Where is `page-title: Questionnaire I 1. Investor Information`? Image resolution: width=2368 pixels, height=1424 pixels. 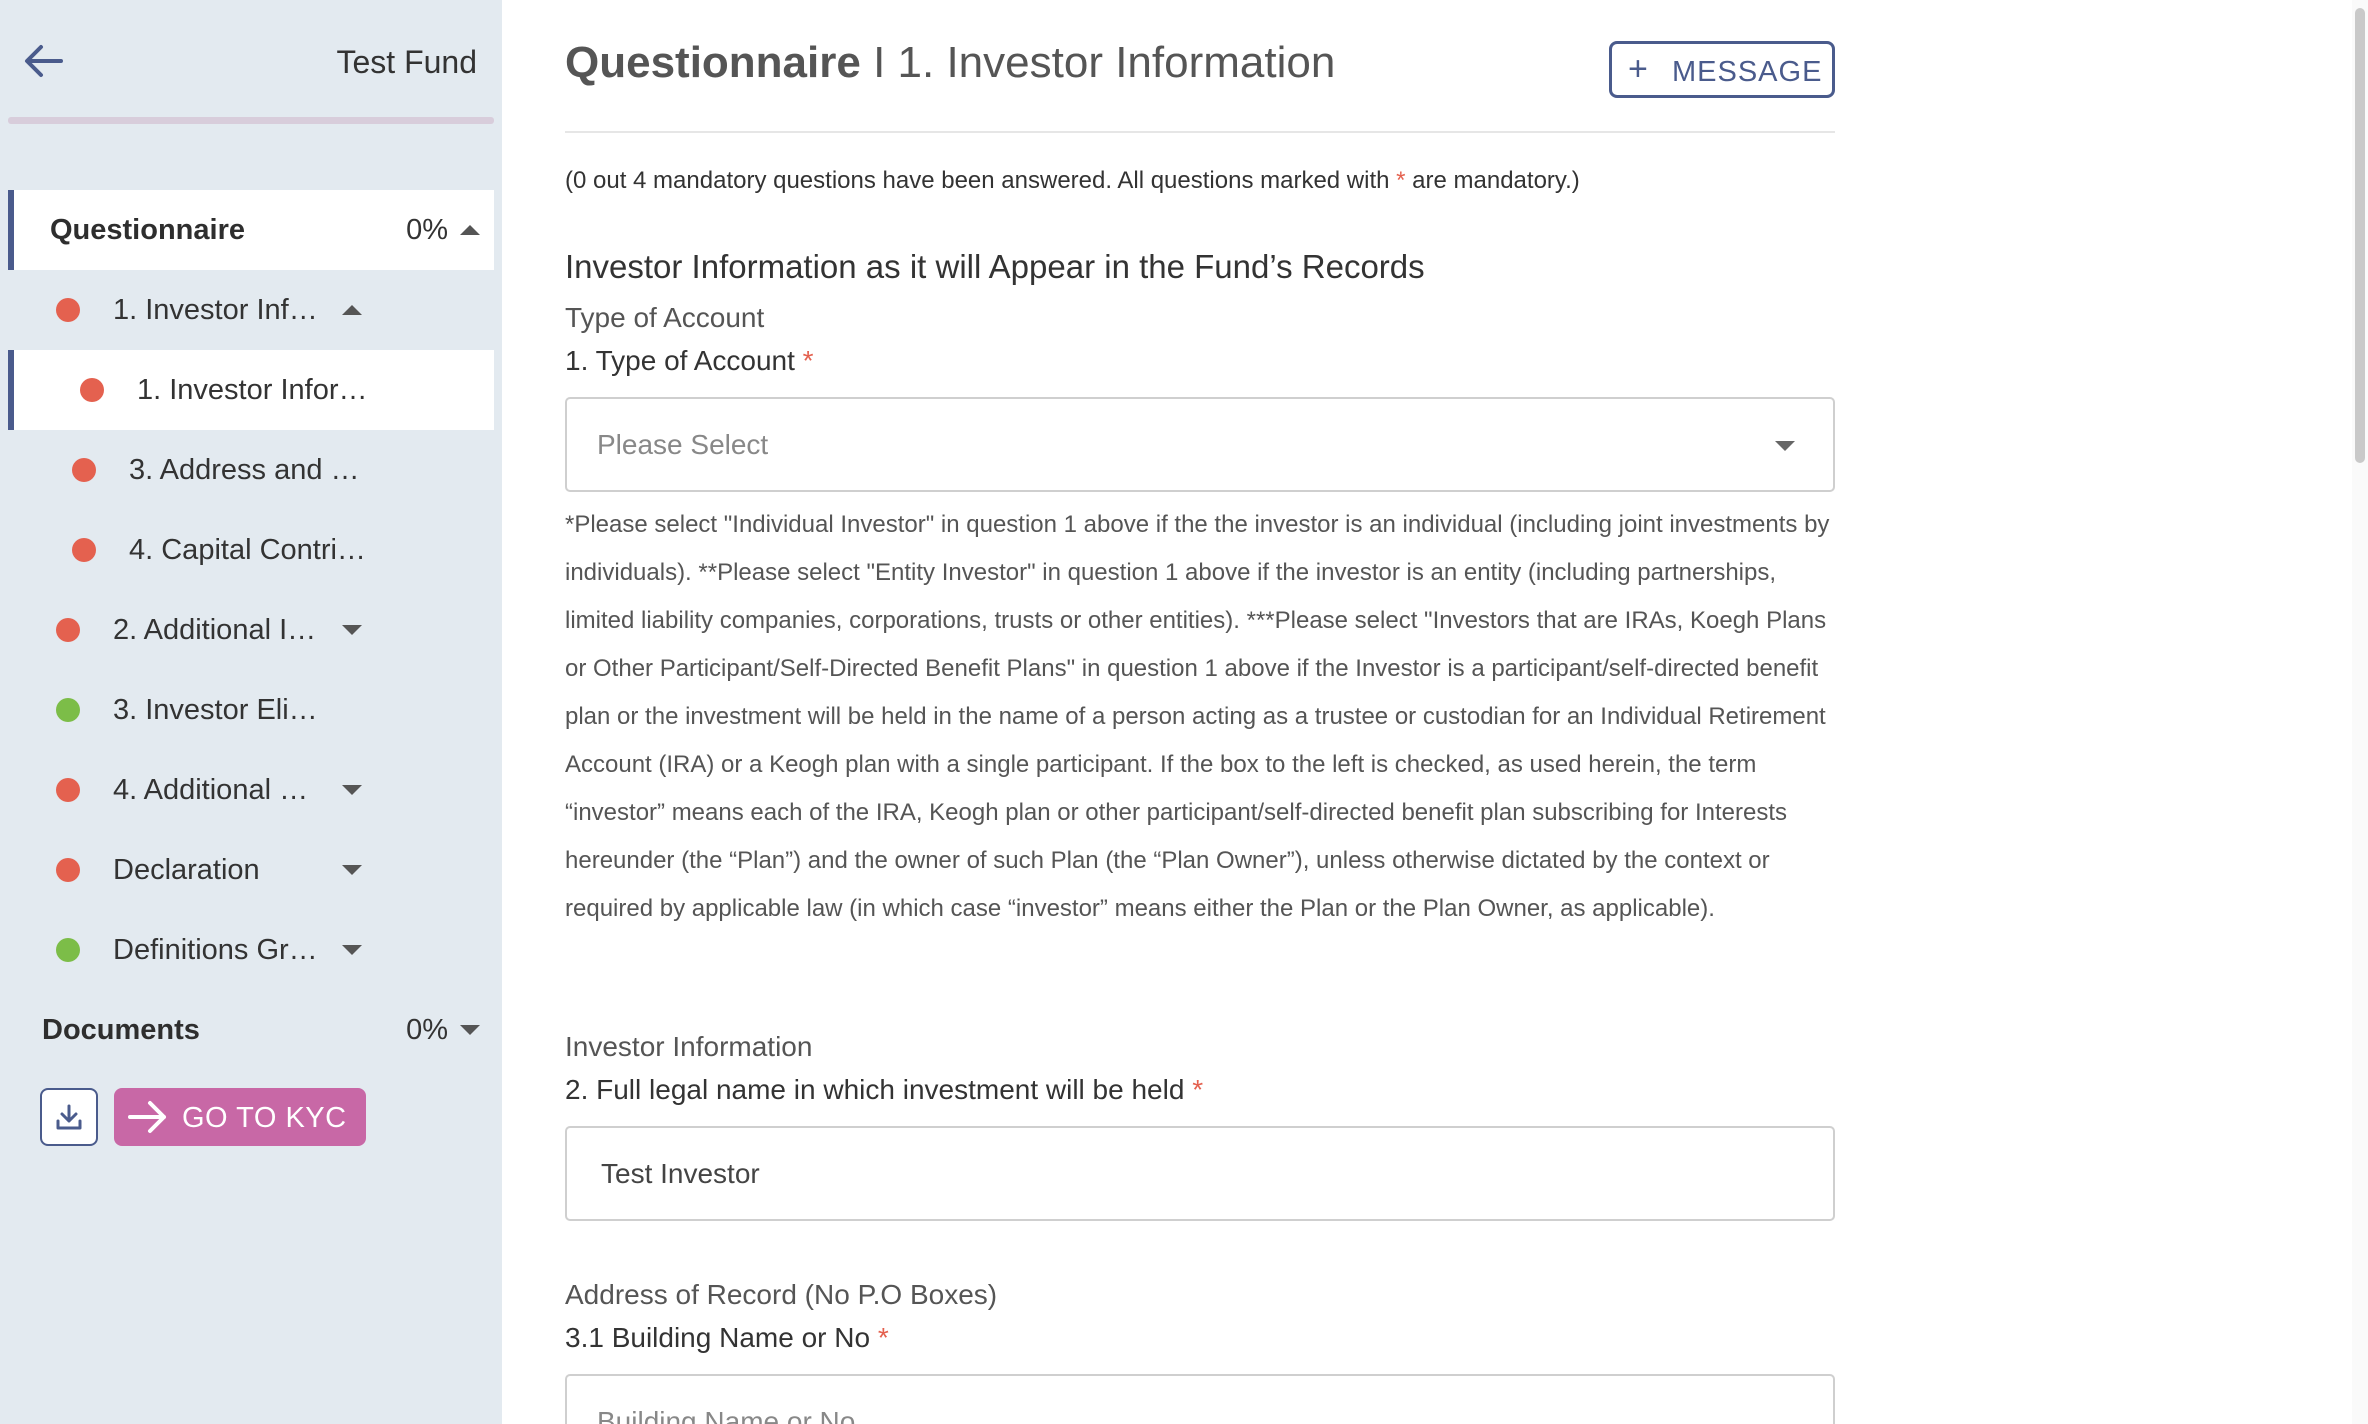 page-title: Questionnaire I 1. Investor Information is located at coordinates (950, 63).